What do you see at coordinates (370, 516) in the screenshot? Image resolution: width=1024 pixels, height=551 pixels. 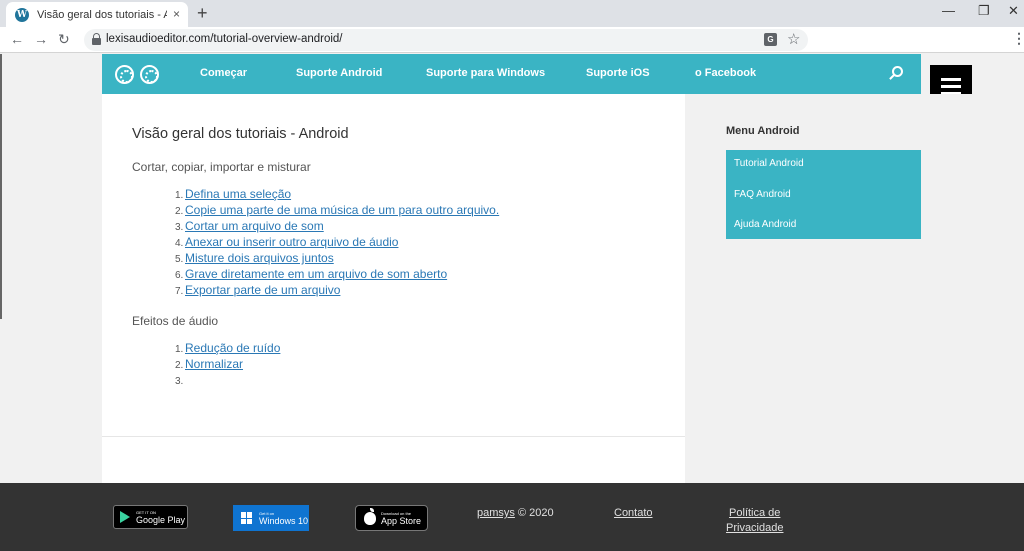 I see `apple-icon` at bounding box center [370, 516].